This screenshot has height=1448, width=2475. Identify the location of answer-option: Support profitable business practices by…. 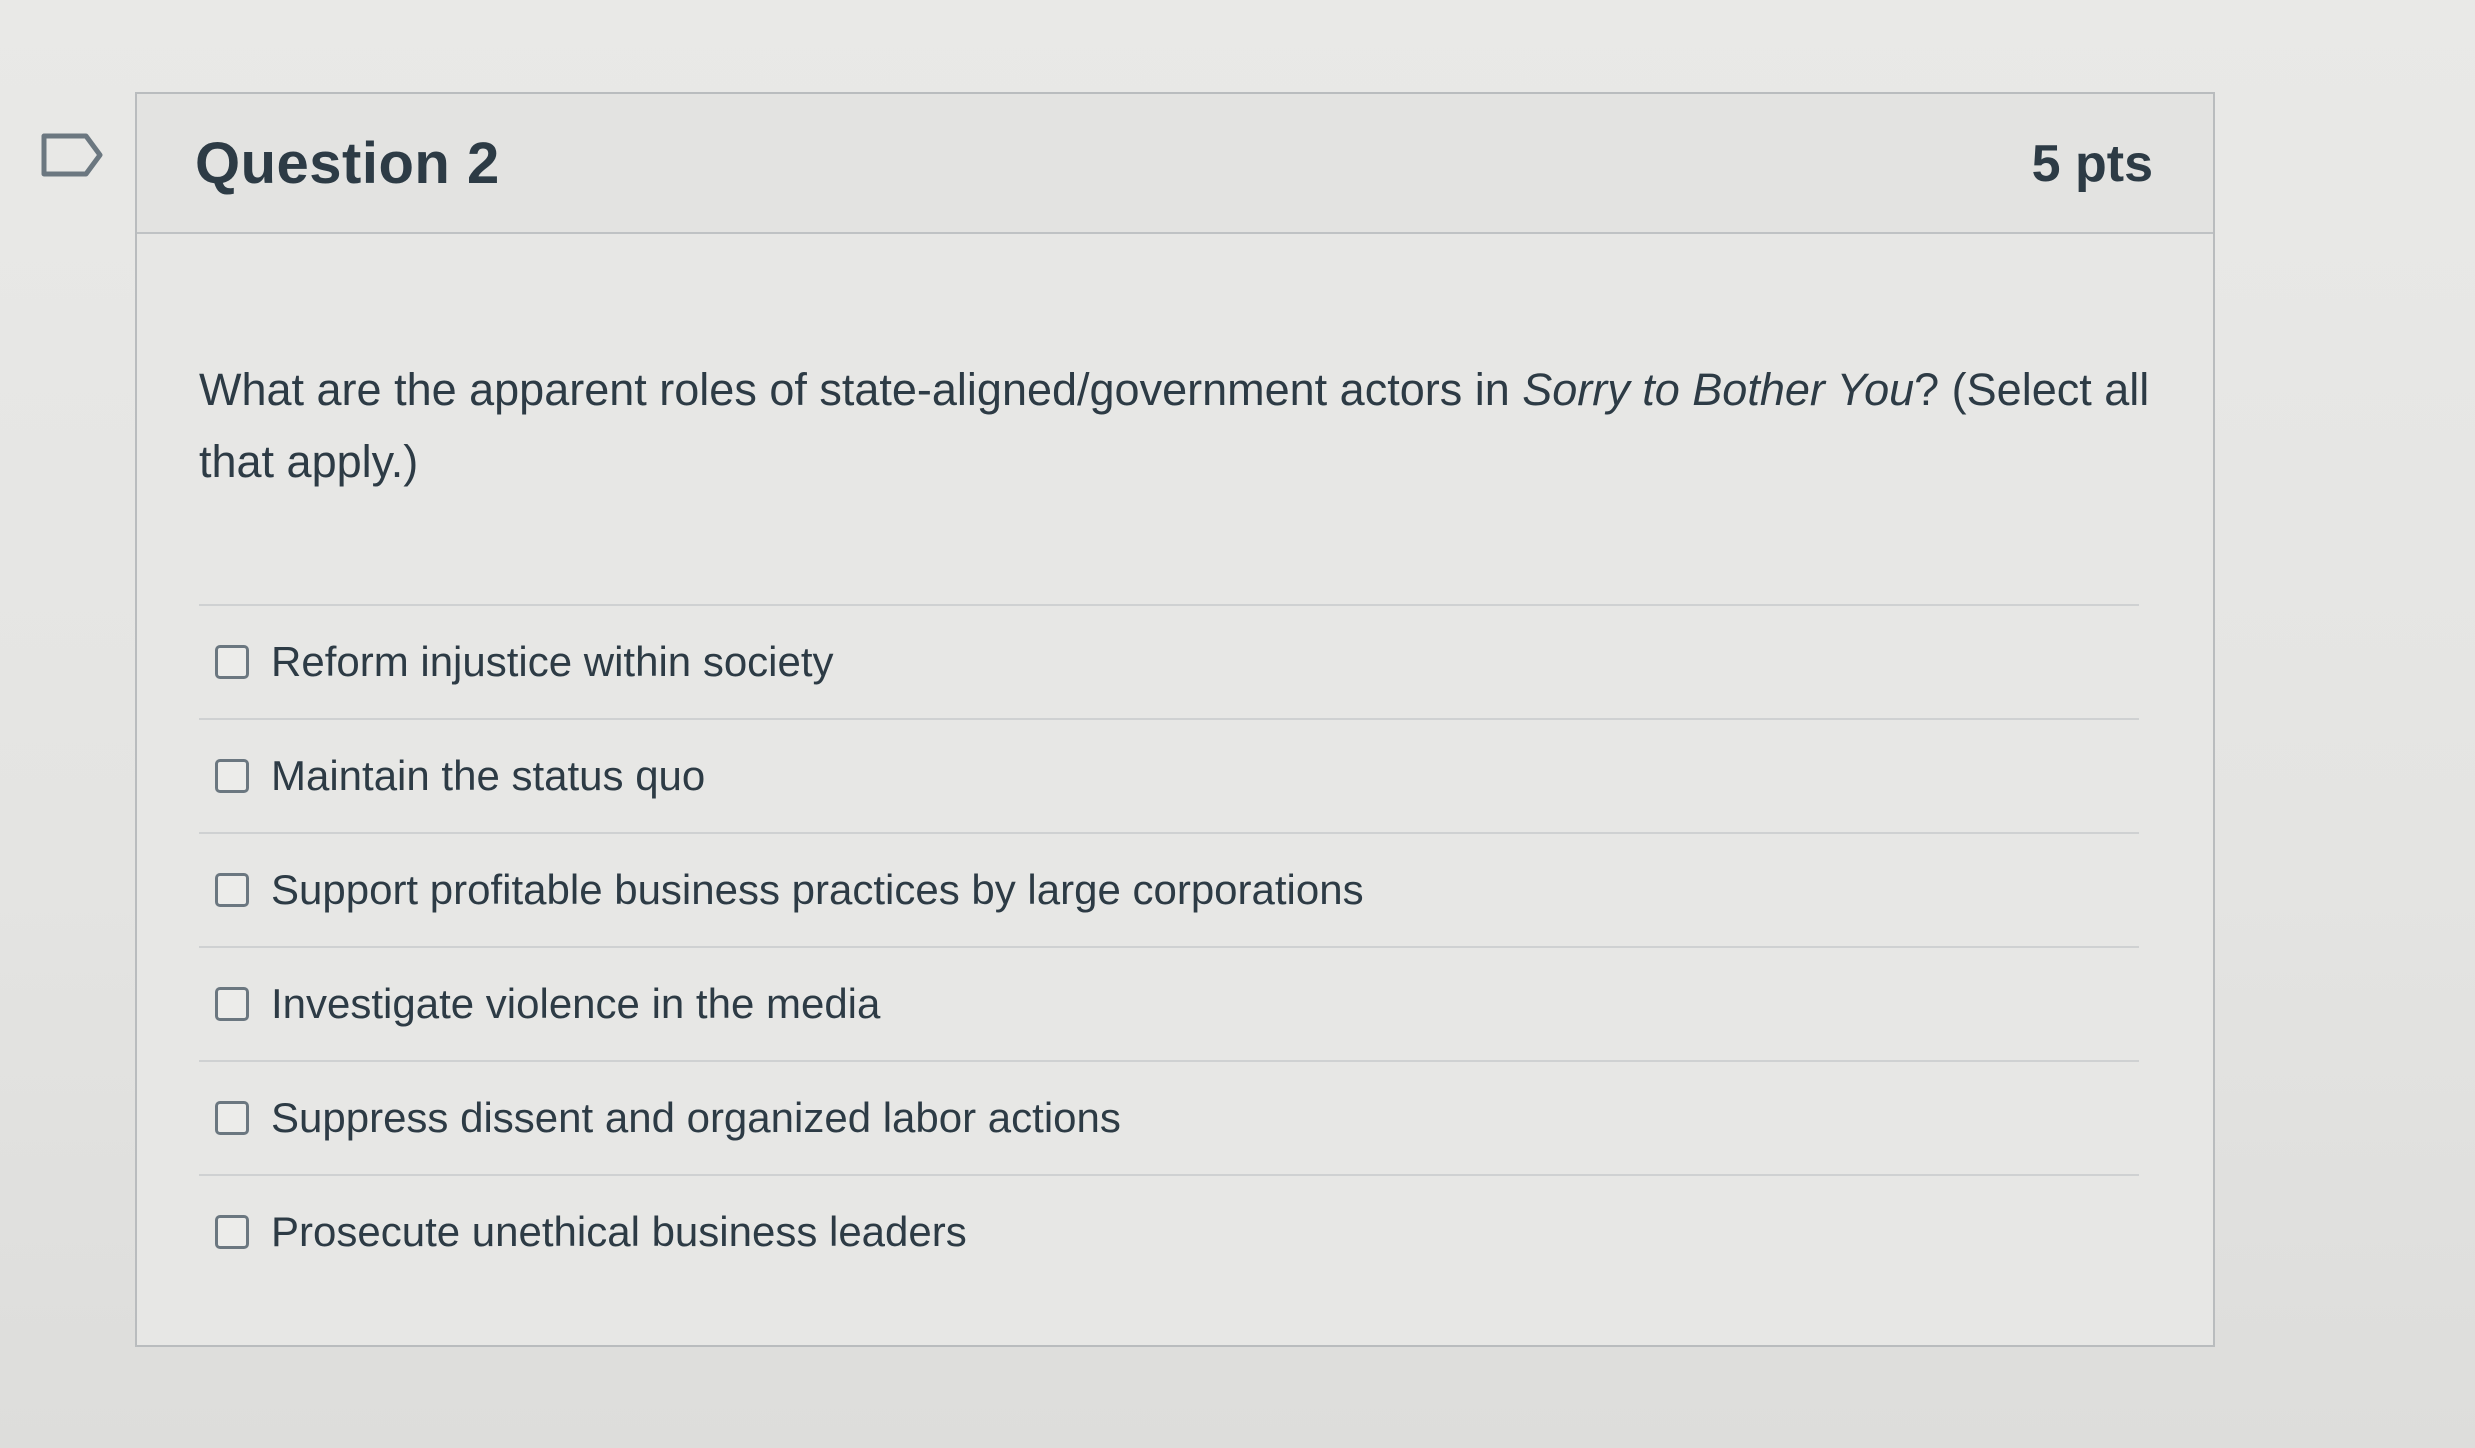
(1169, 889).